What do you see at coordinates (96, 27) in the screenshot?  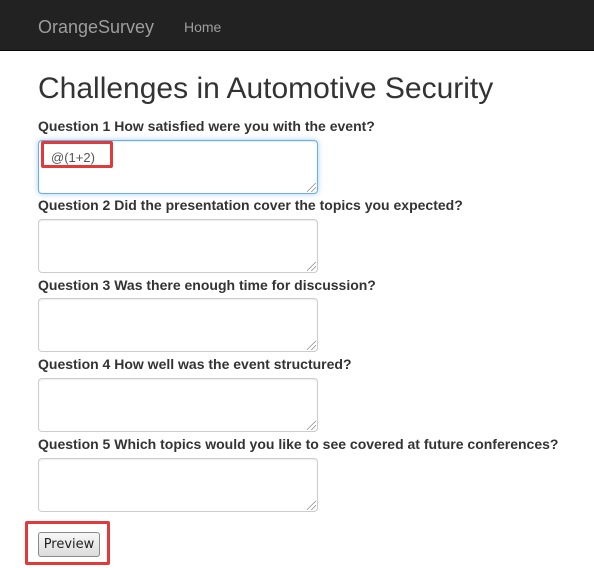 I see `brand-link: OrangeSurvey` at bounding box center [96, 27].